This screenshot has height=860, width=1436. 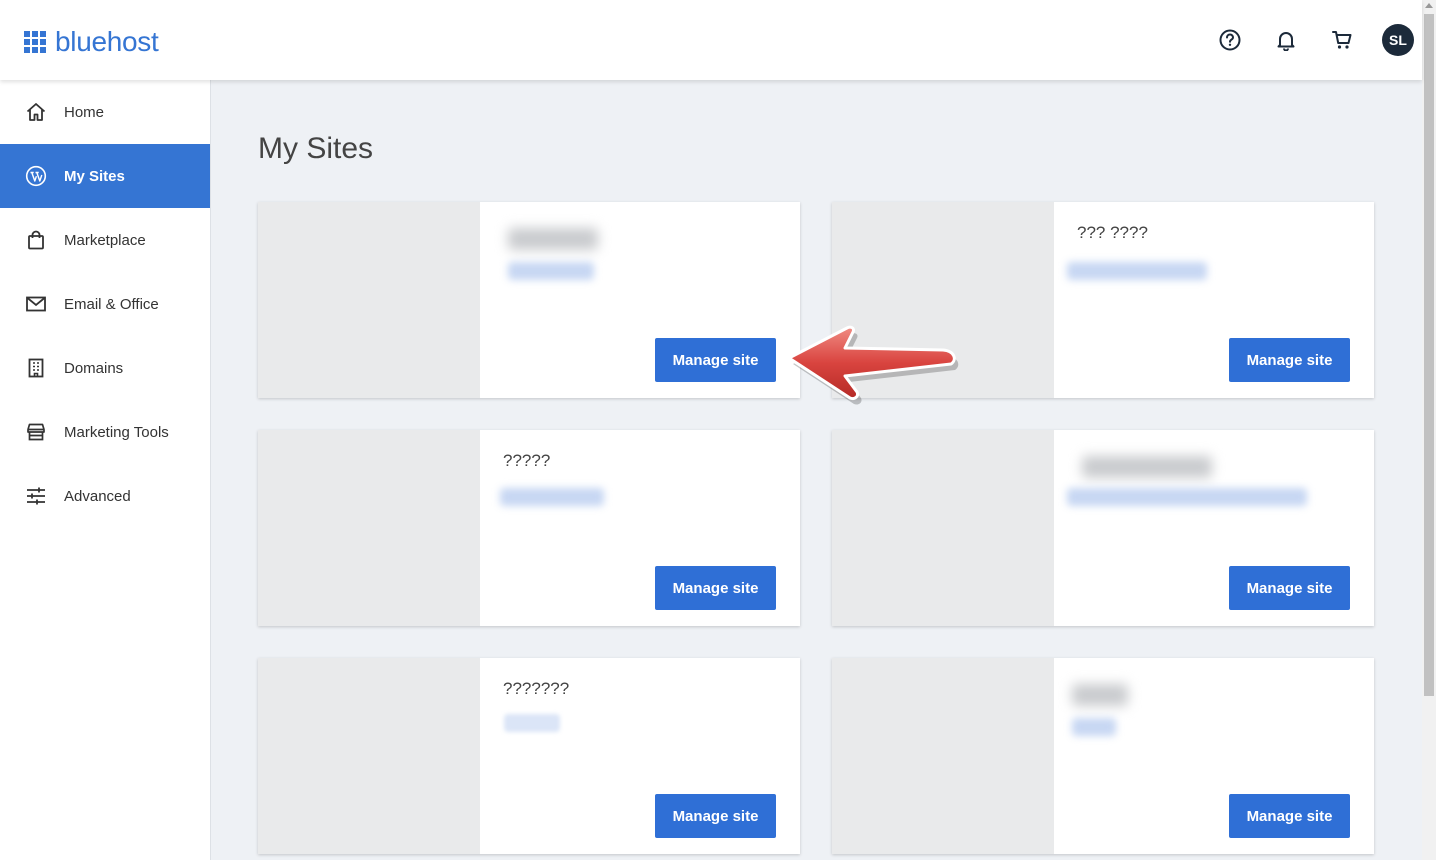 I want to click on sidebar-item-home: Home, so click(x=105, y=112).